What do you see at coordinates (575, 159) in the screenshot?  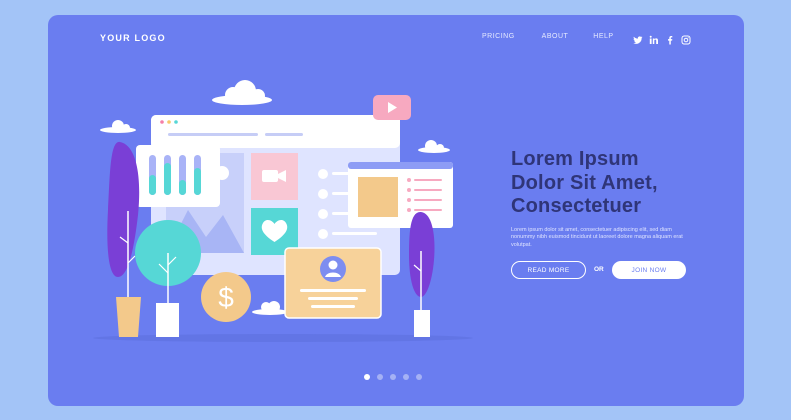 I see `hero-title-line: Lorem Ipsum` at bounding box center [575, 159].